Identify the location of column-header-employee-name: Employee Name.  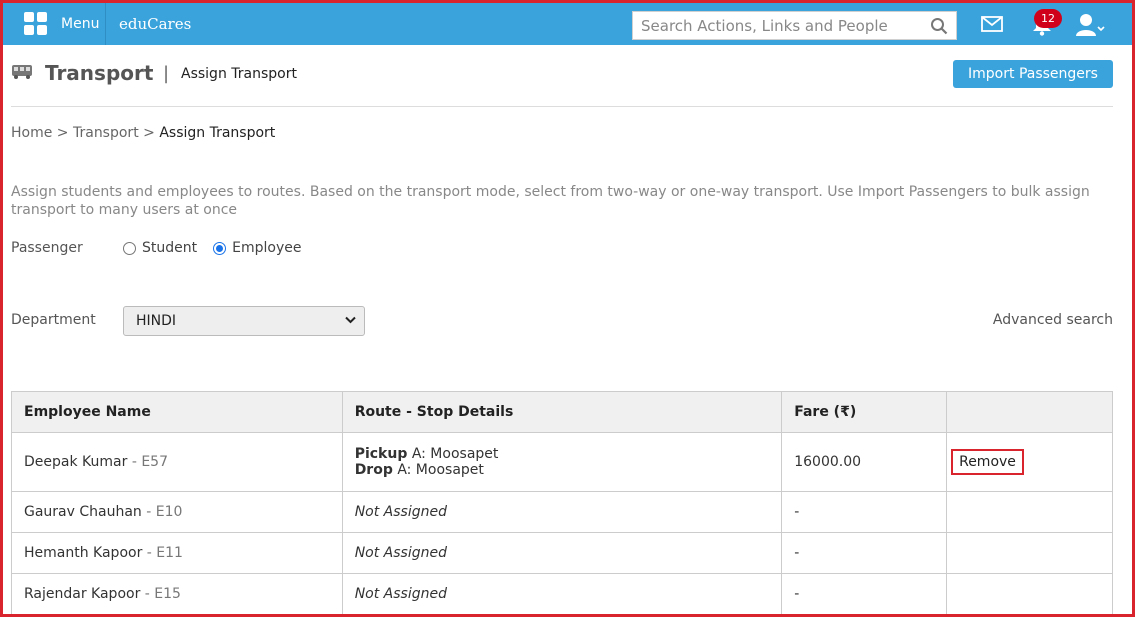
(177, 412).